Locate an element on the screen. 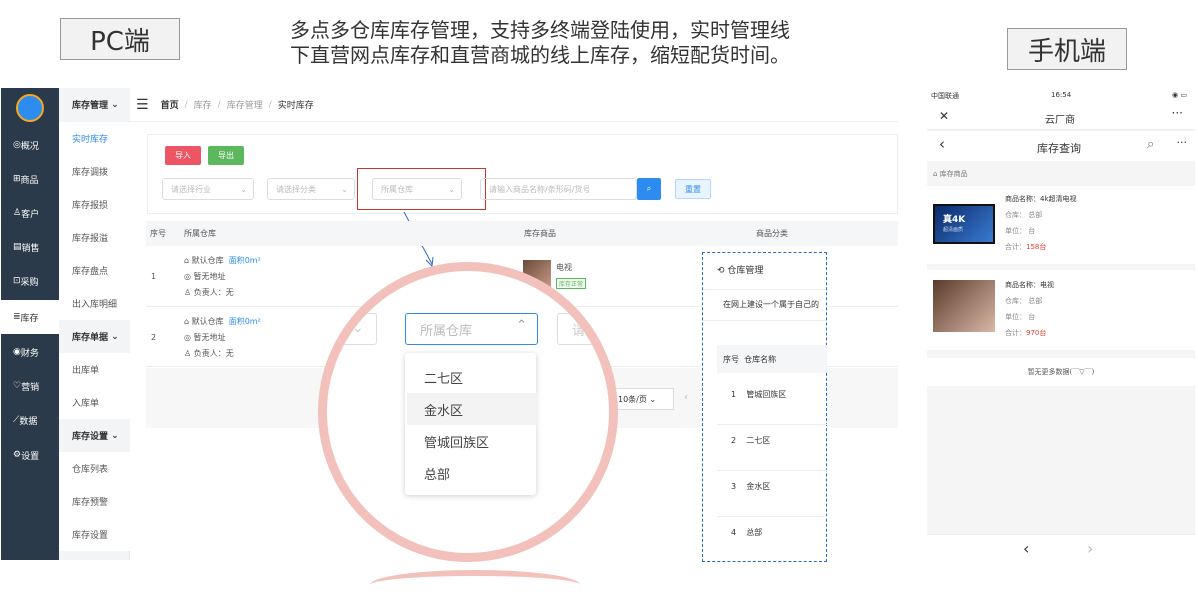  filter-panel is located at coordinates (522, 174).